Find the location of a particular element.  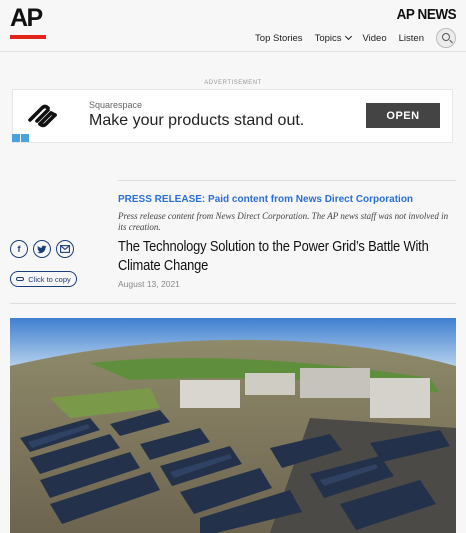

ap-logo: AP is located at coordinates (28, 21).